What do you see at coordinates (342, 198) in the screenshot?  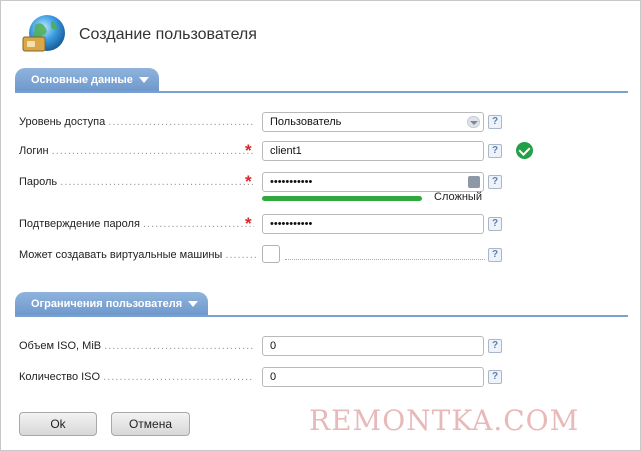 I see `password-strength-bar` at bounding box center [342, 198].